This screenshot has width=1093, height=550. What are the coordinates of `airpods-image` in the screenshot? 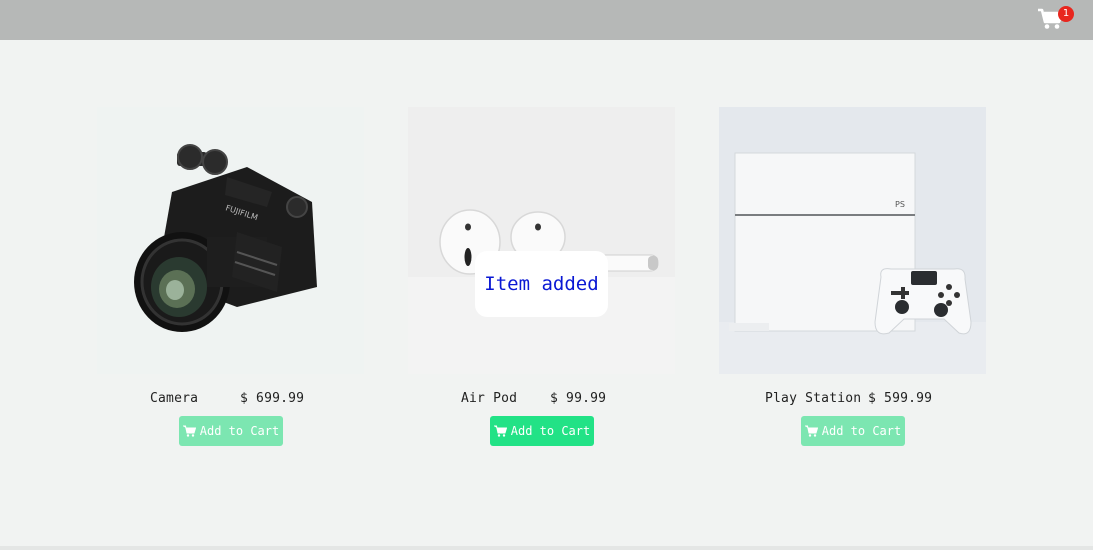 It's located at (541, 240).